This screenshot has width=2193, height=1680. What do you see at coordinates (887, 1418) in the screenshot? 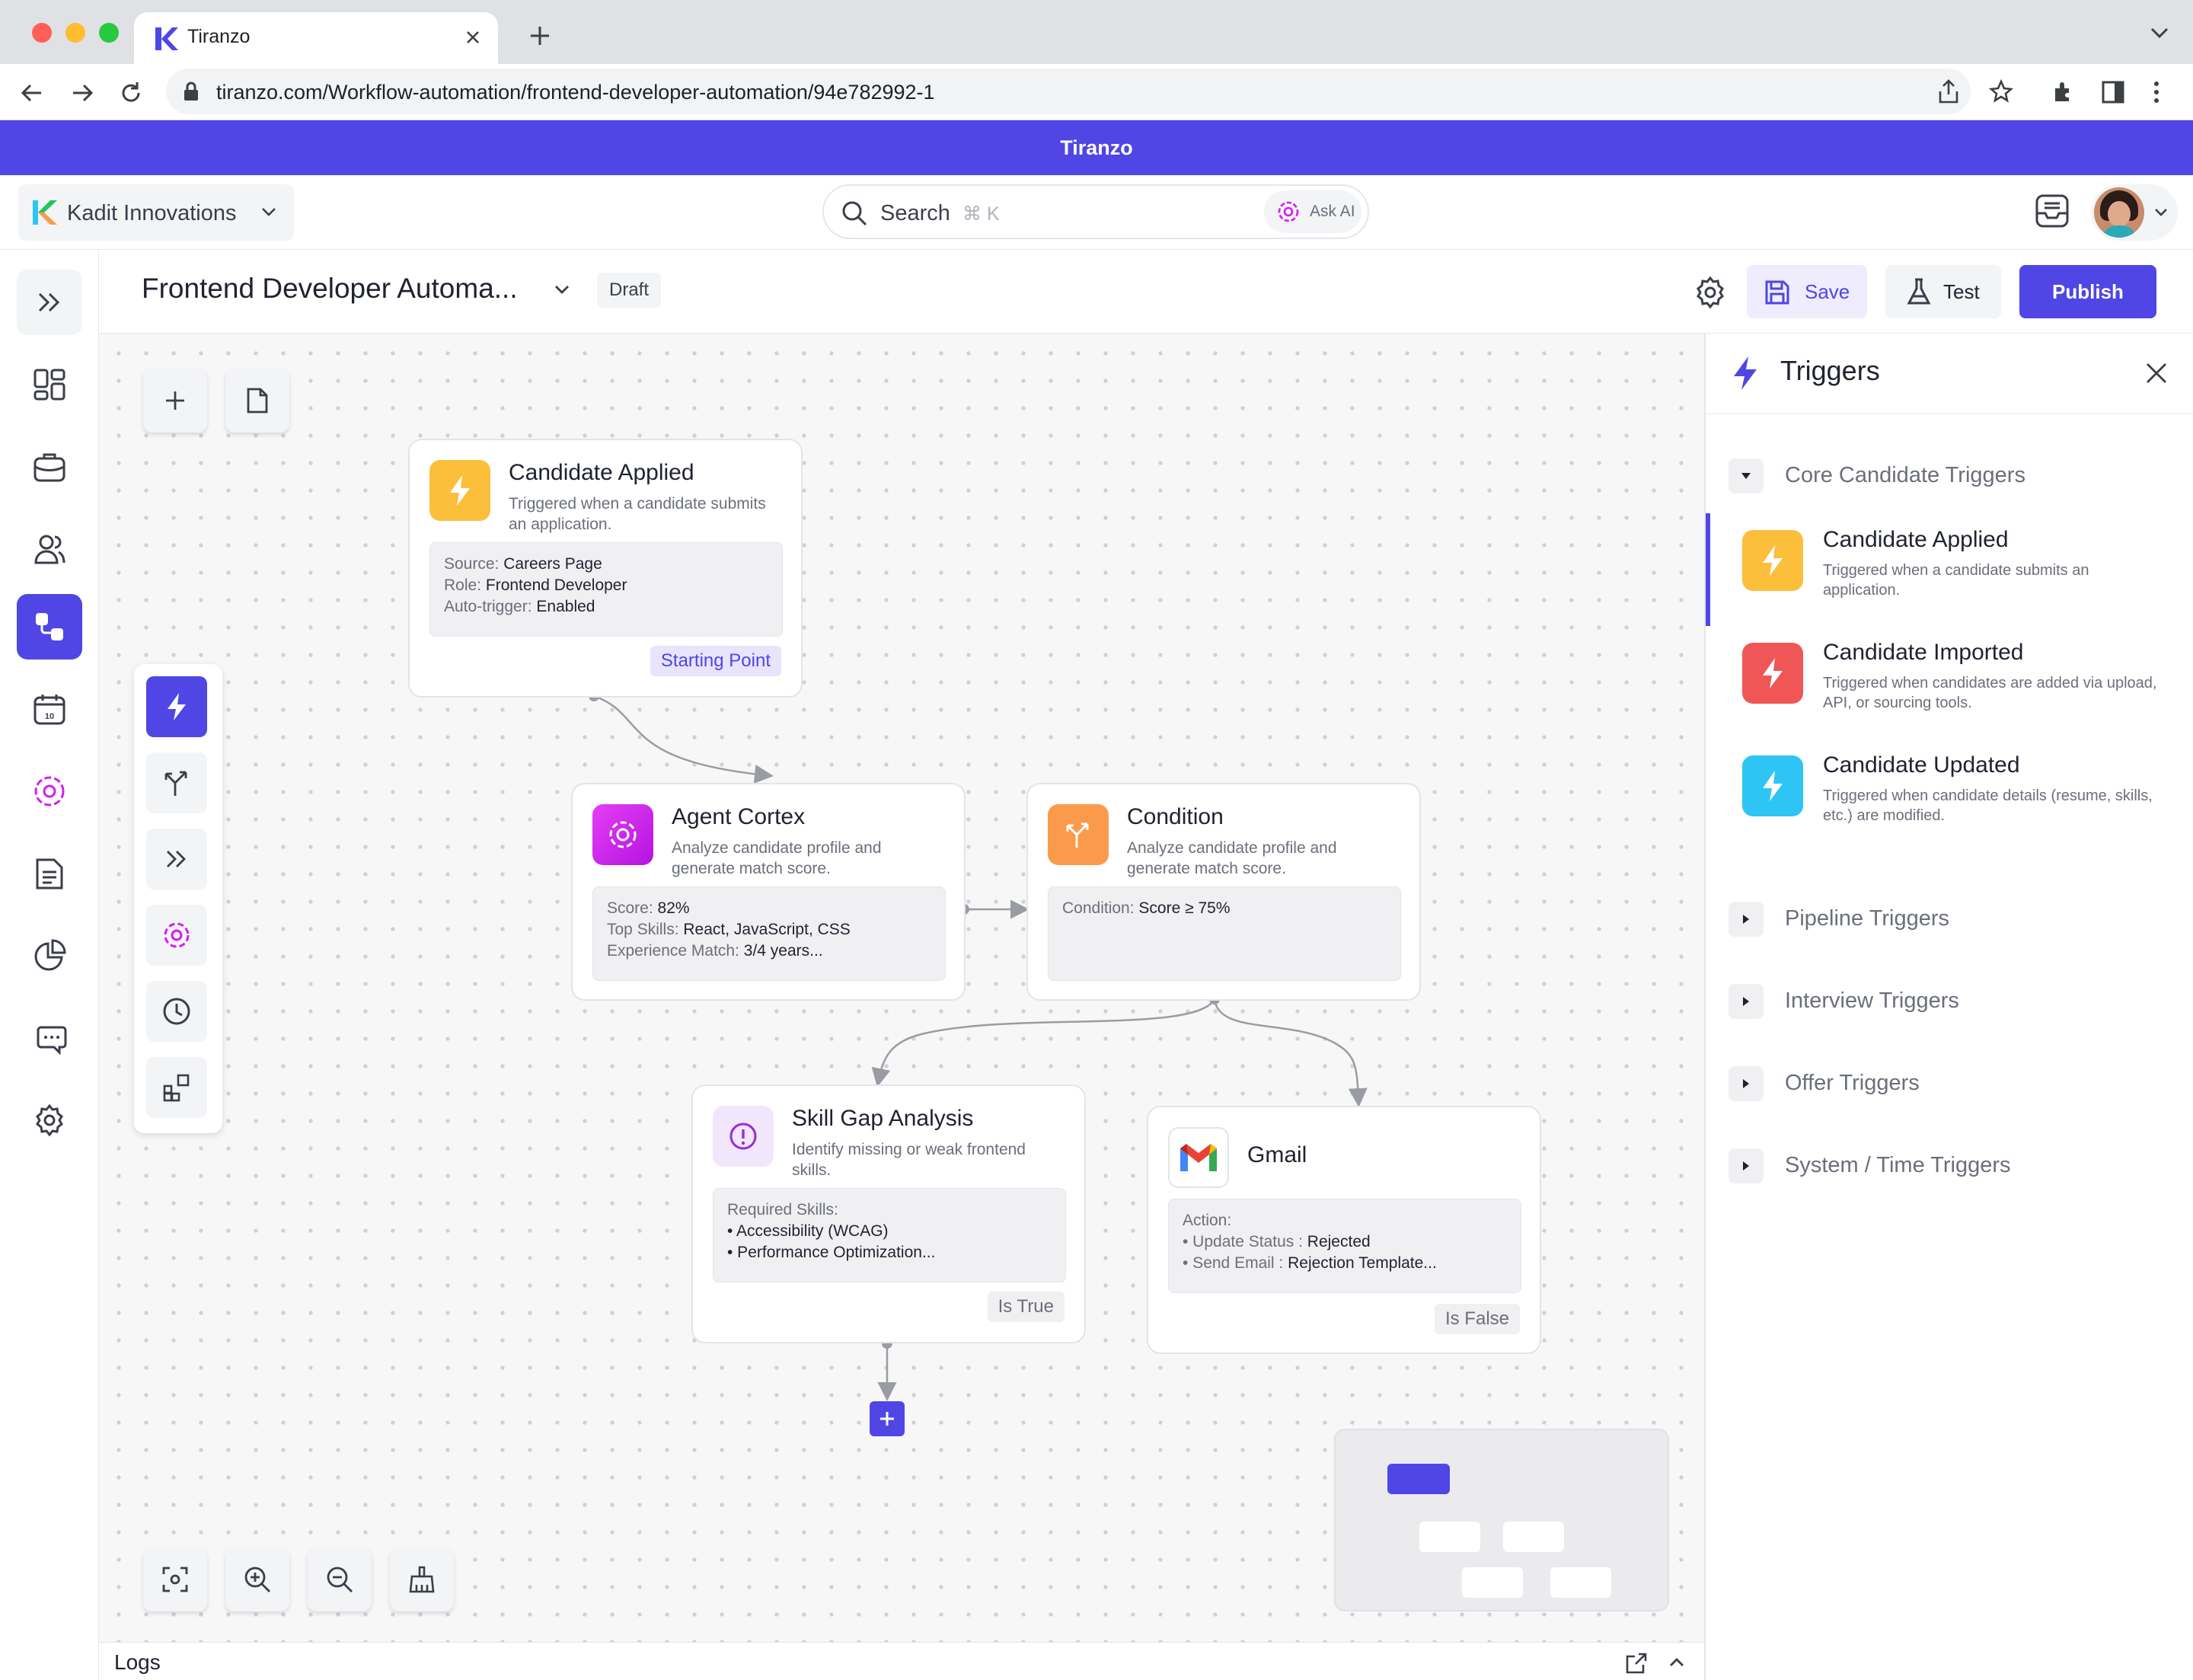
I see `add-step-button` at bounding box center [887, 1418].